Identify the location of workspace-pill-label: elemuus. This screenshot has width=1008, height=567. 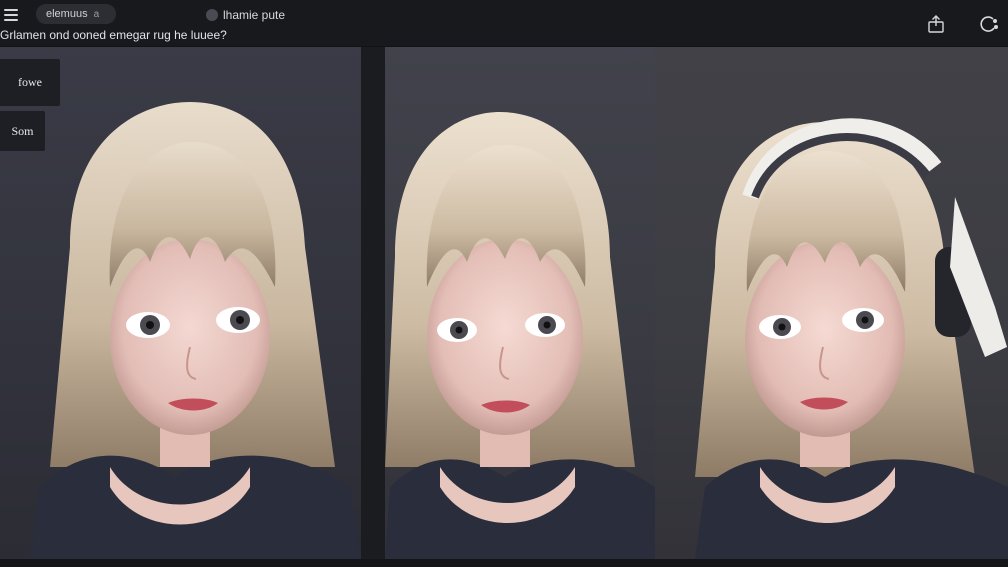
(67, 14).